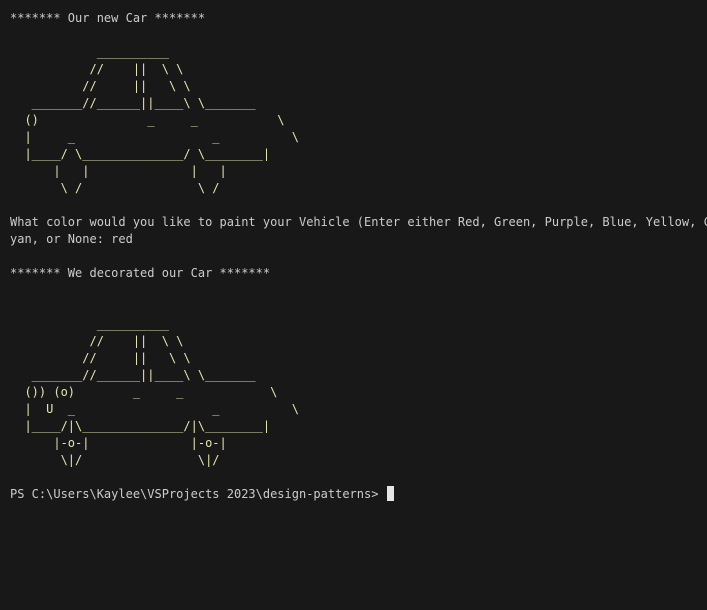  Describe the element at coordinates (154, 409) in the screenshot. I see `car-art-line: | U _ _ \` at that location.